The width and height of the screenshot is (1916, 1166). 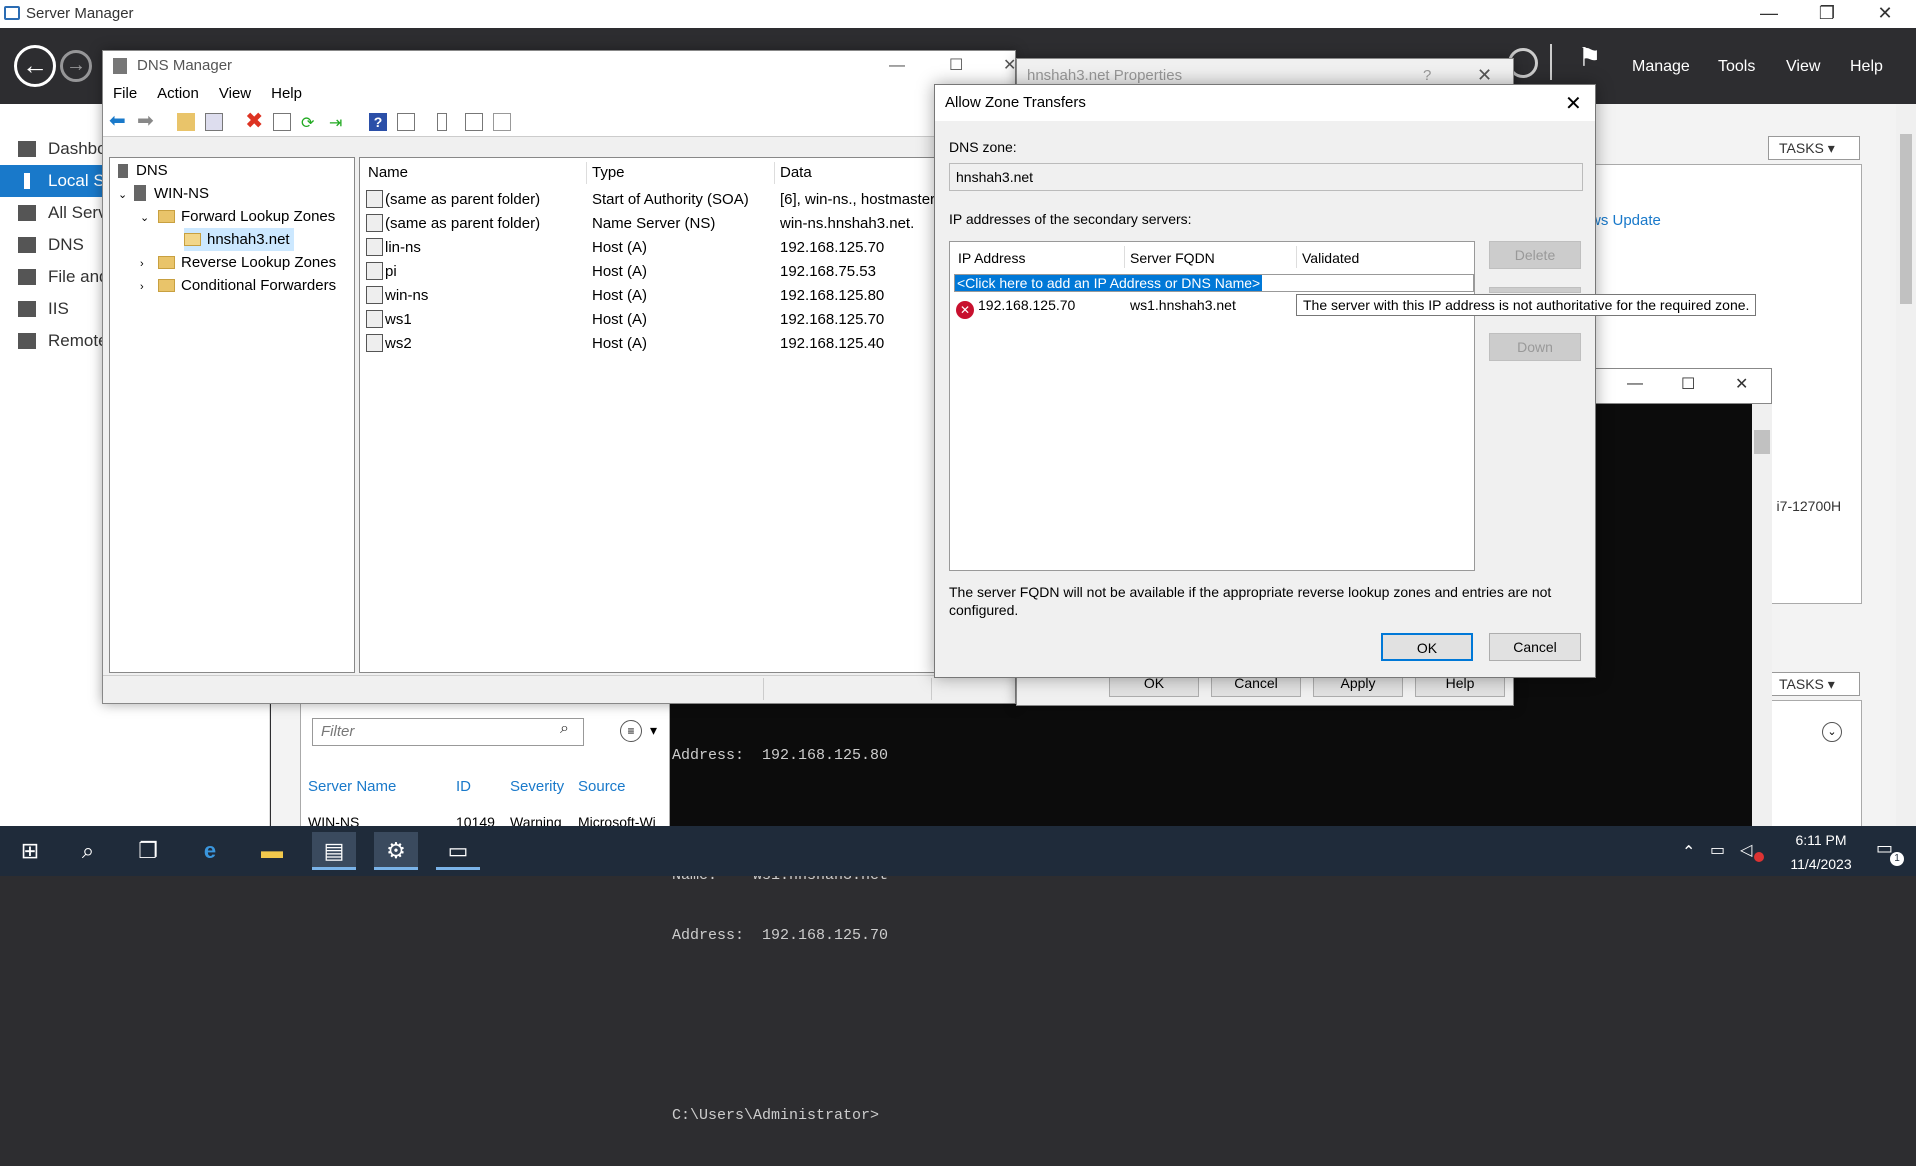 What do you see at coordinates (166, 262) in the screenshot?
I see `folder-icon` at bounding box center [166, 262].